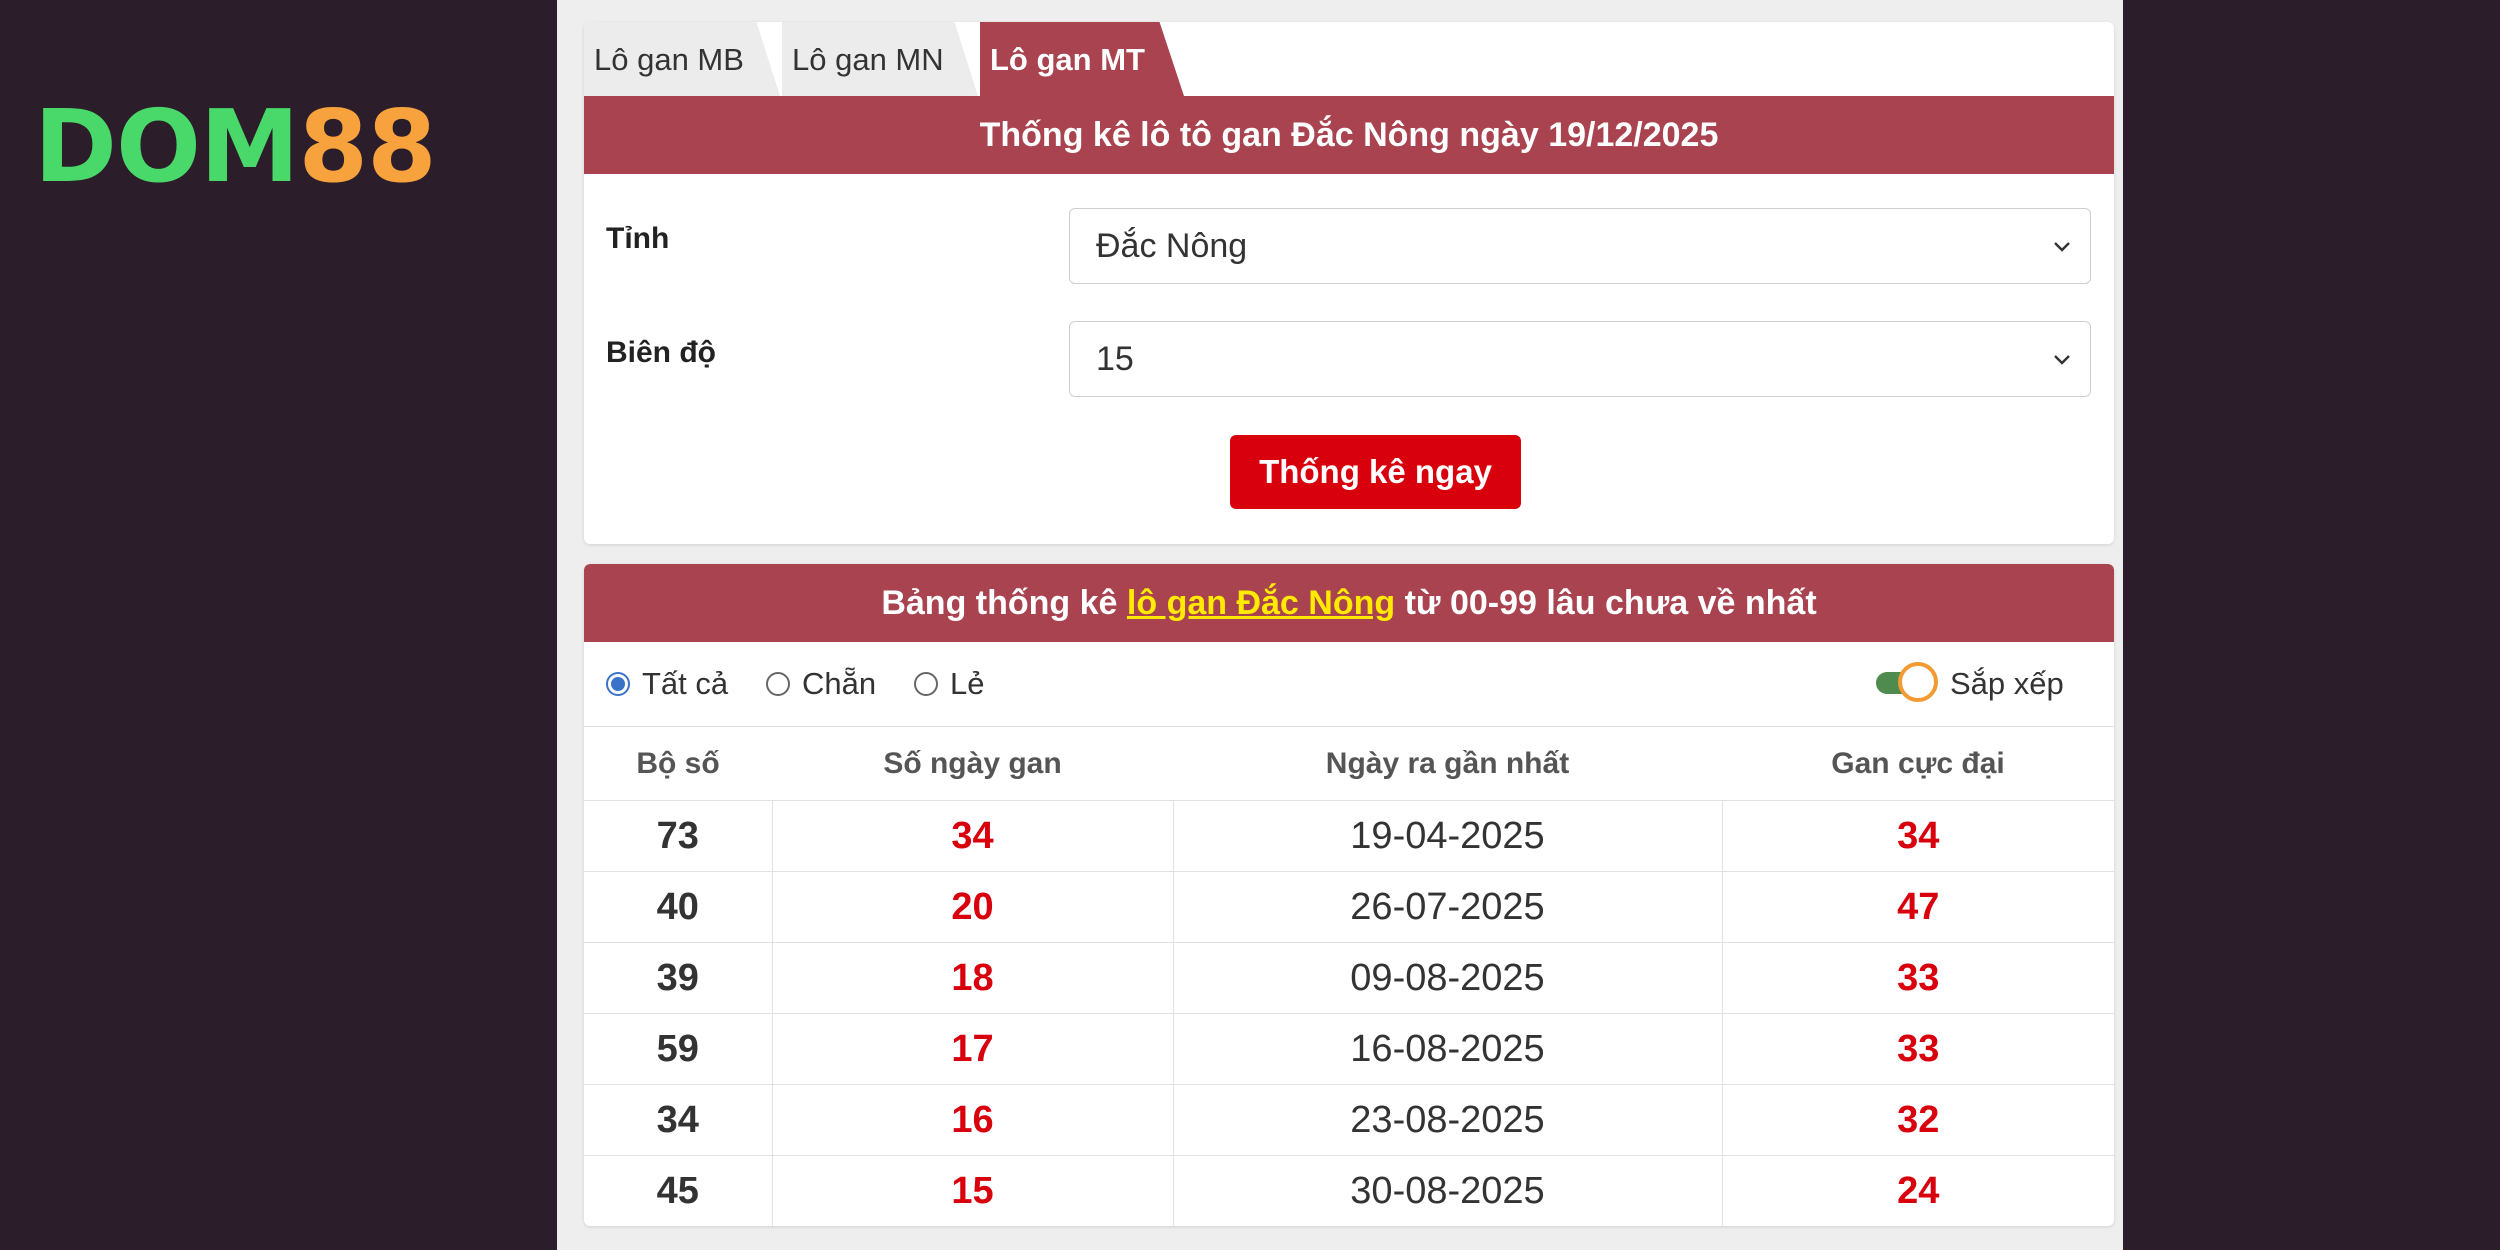 This screenshot has width=2500, height=1250. What do you see at coordinates (1448, 1190) in the screenshot?
I see `cell-last-date: 30-08-2025` at bounding box center [1448, 1190].